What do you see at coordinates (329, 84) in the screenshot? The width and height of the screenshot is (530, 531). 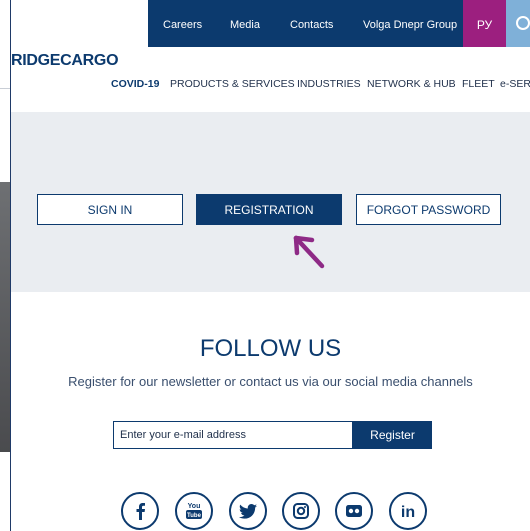 I see `nav-industries: INDUSTRIES` at bounding box center [329, 84].